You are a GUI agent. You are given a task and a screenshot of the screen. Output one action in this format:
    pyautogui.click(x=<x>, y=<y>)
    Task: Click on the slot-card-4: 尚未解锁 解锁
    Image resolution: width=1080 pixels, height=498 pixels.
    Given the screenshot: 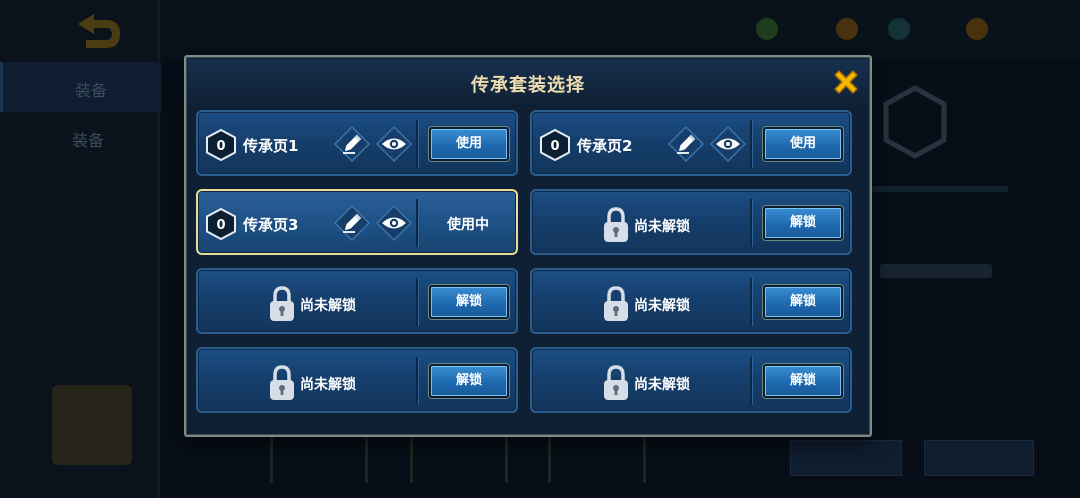 What is the action you would take?
    pyautogui.click(x=691, y=222)
    